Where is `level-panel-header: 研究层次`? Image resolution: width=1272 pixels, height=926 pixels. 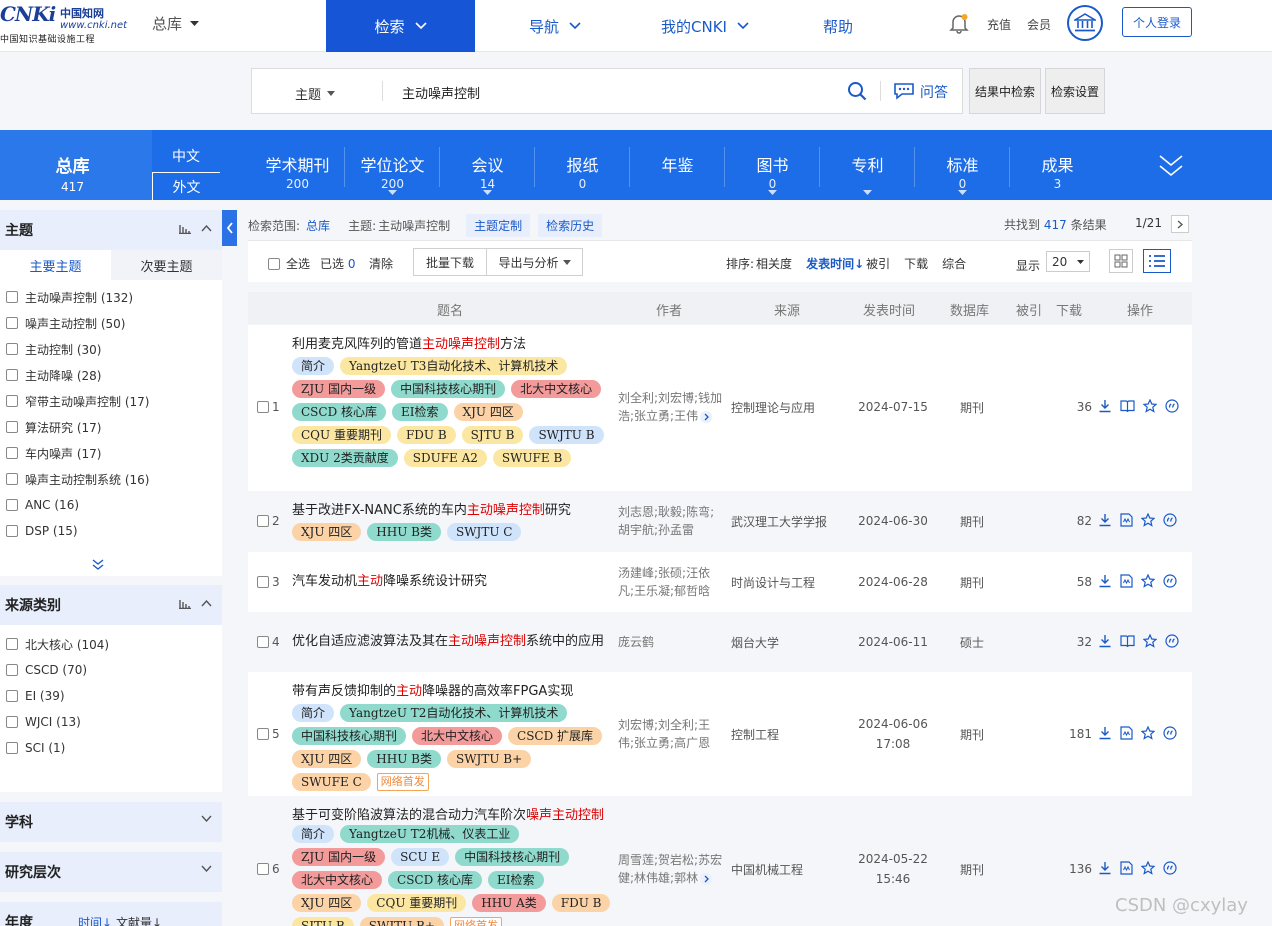 level-panel-header: 研究层次 is located at coordinates (111, 872).